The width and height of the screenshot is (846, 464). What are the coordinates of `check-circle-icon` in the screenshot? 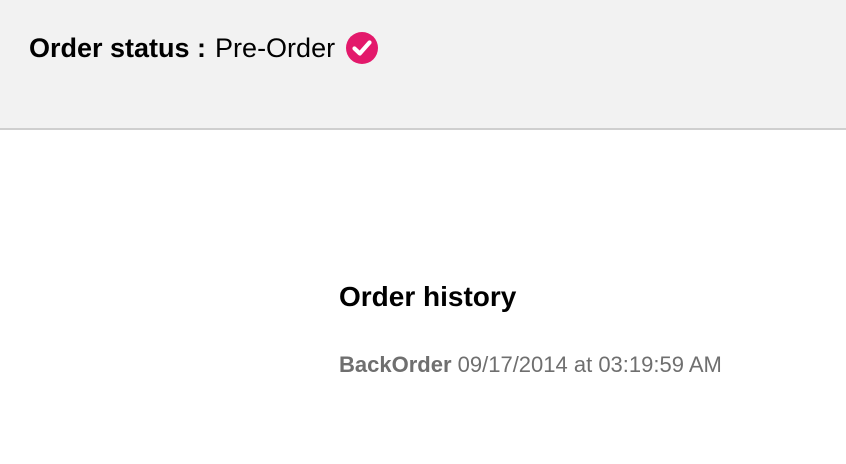 It's located at (362, 48).